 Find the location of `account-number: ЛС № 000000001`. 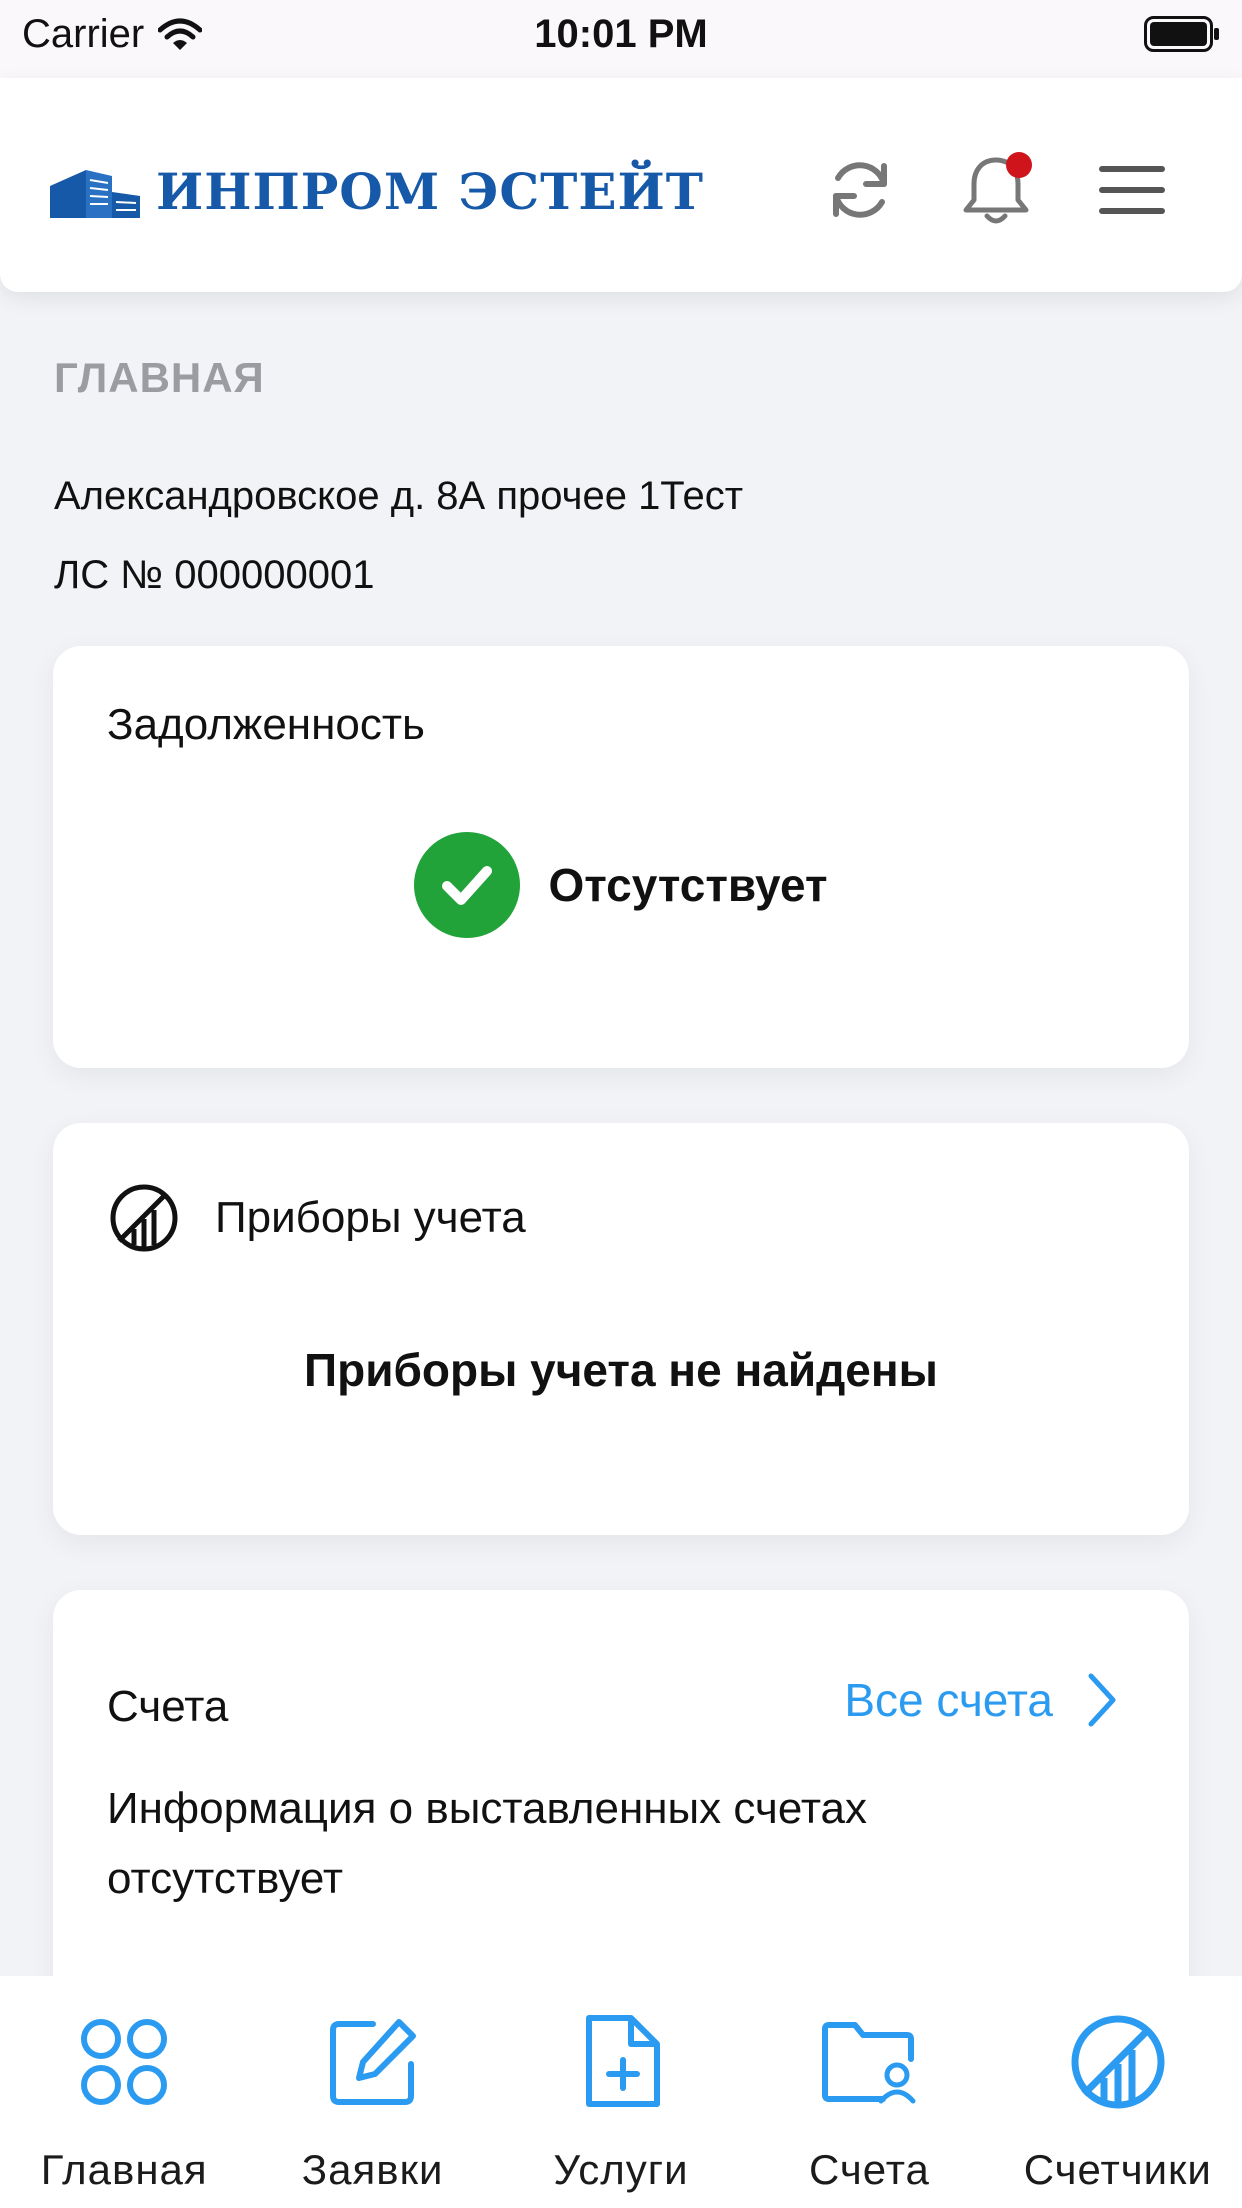

account-number: ЛС № 000000001 is located at coordinates (214, 575).